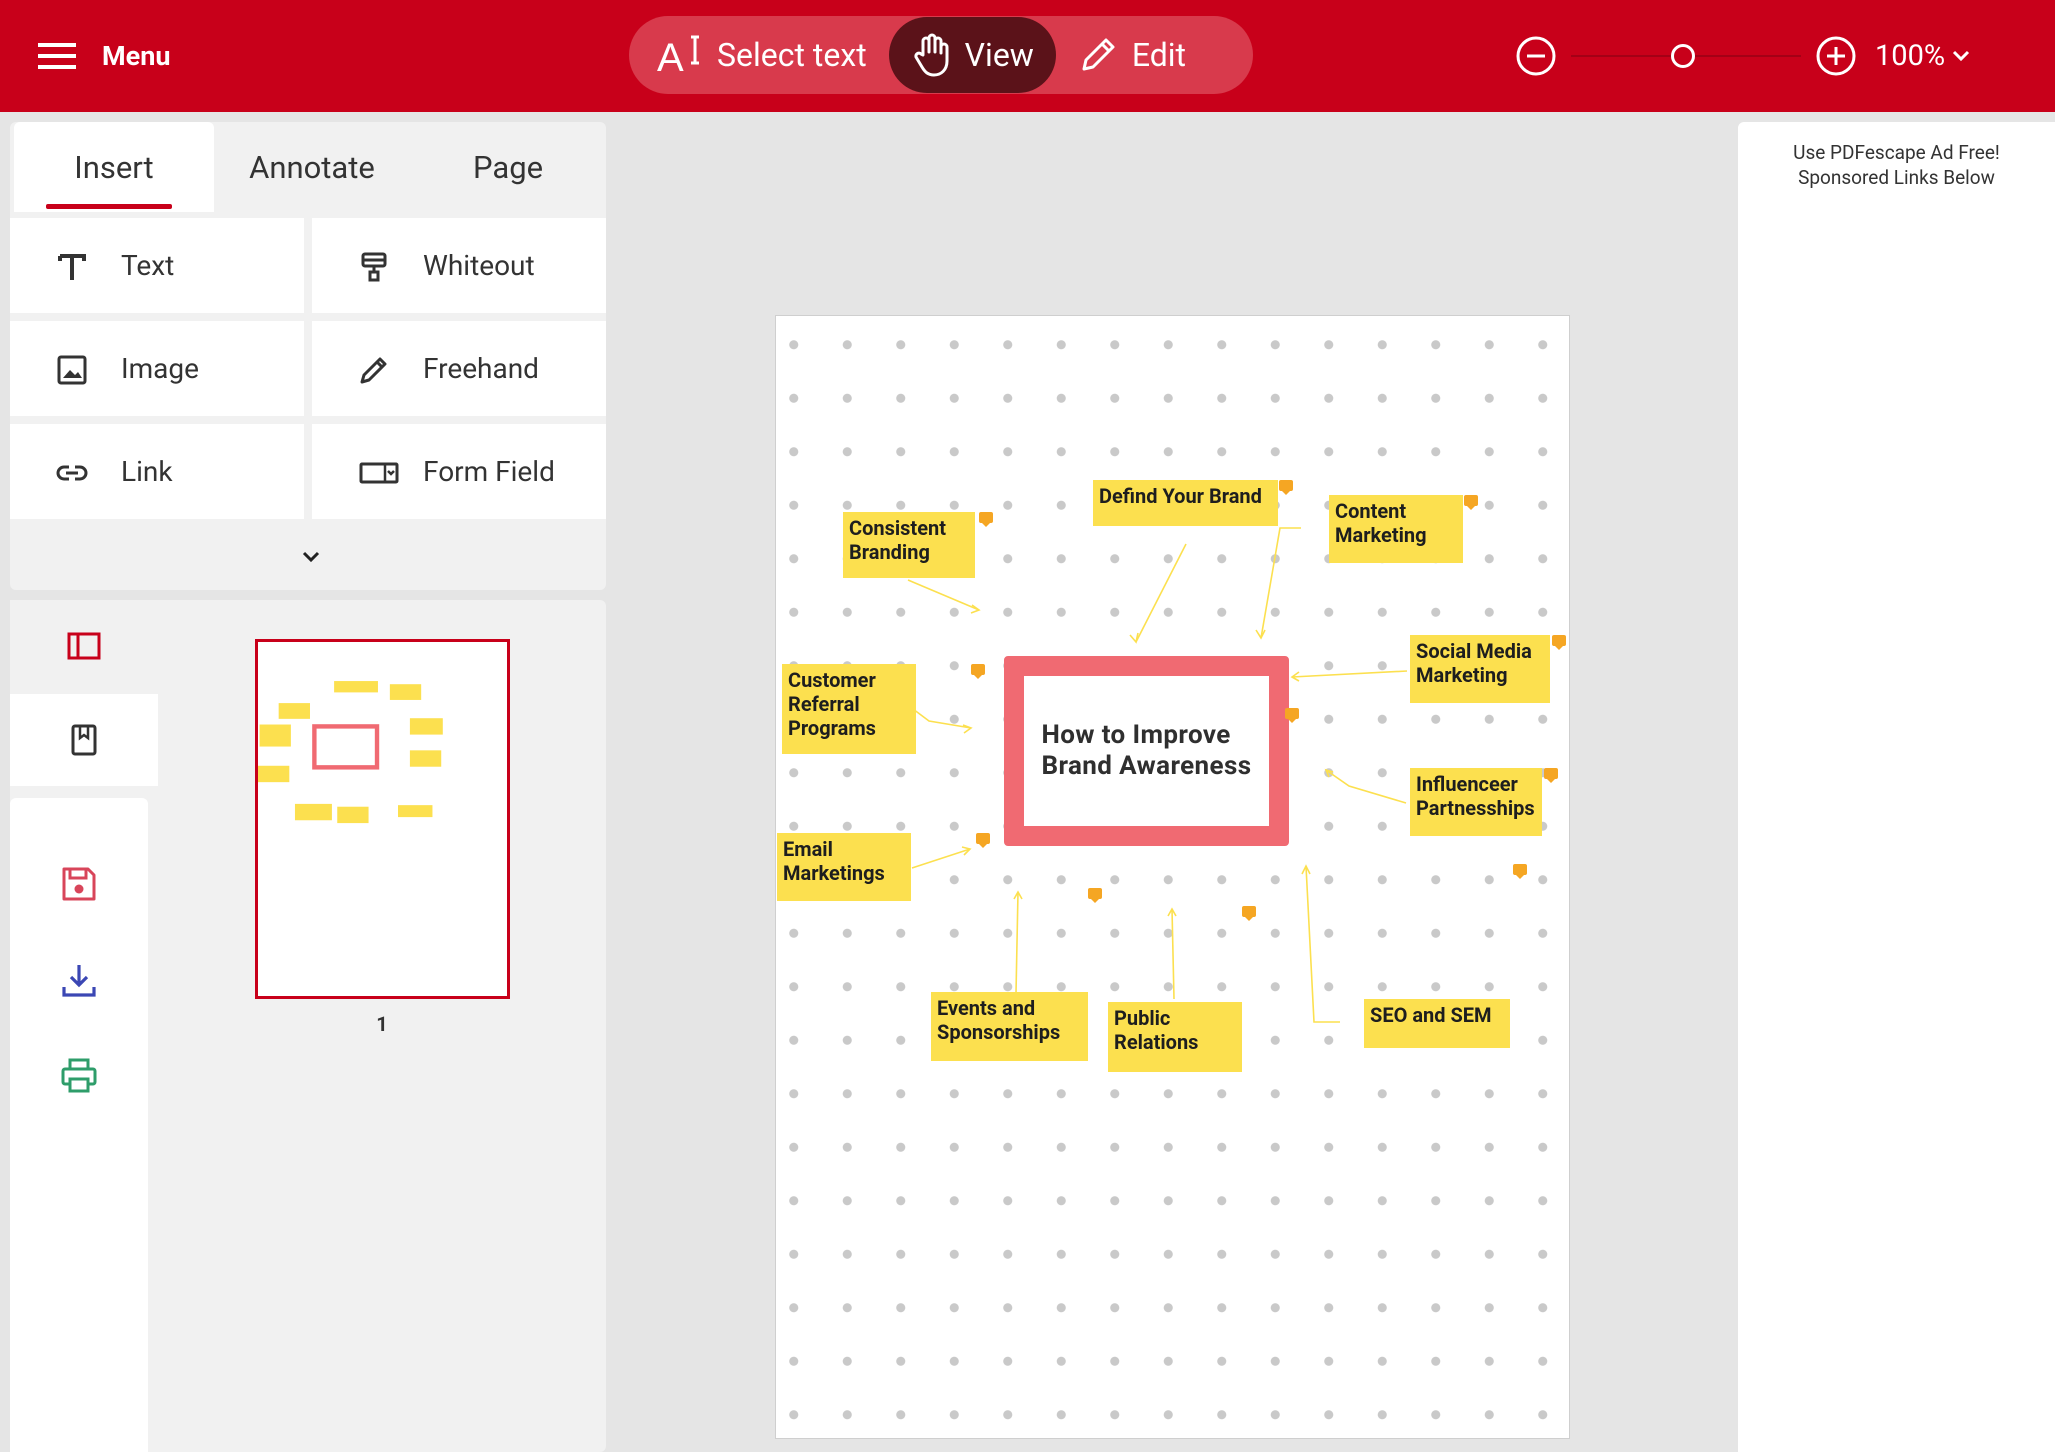 This screenshot has width=2055, height=1452. I want to click on note-text: Public, so click(1142, 1018).